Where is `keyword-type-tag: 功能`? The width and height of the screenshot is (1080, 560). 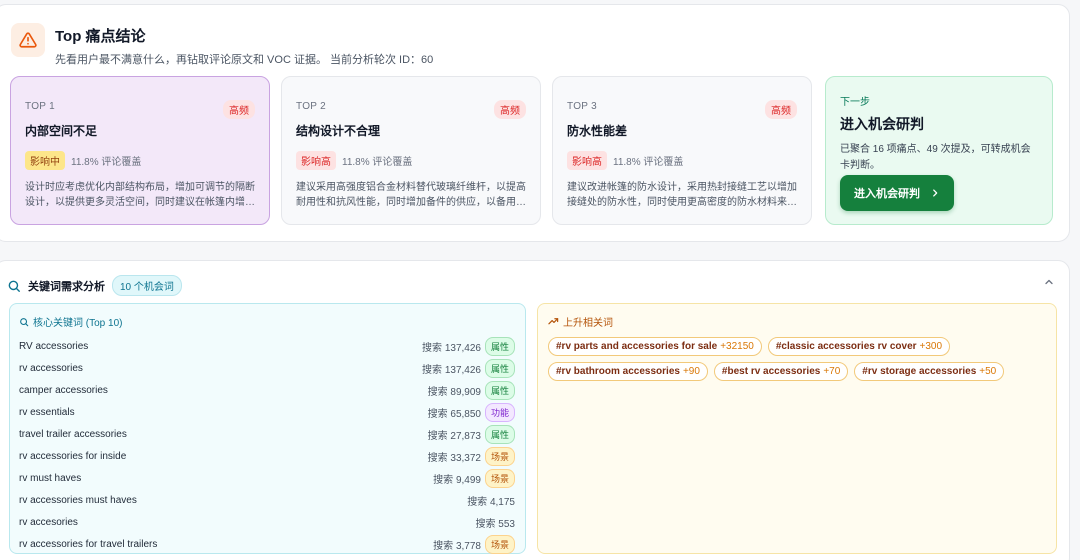
keyword-type-tag: 功能 is located at coordinates (499, 412).